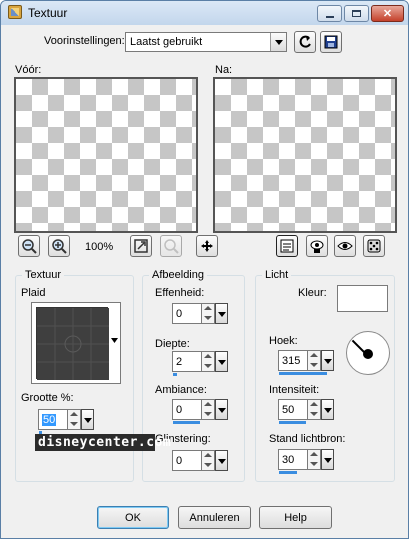 This screenshot has width=409, height=539. What do you see at coordinates (187, 460) in the screenshot?
I see `shine-field: 0` at bounding box center [187, 460].